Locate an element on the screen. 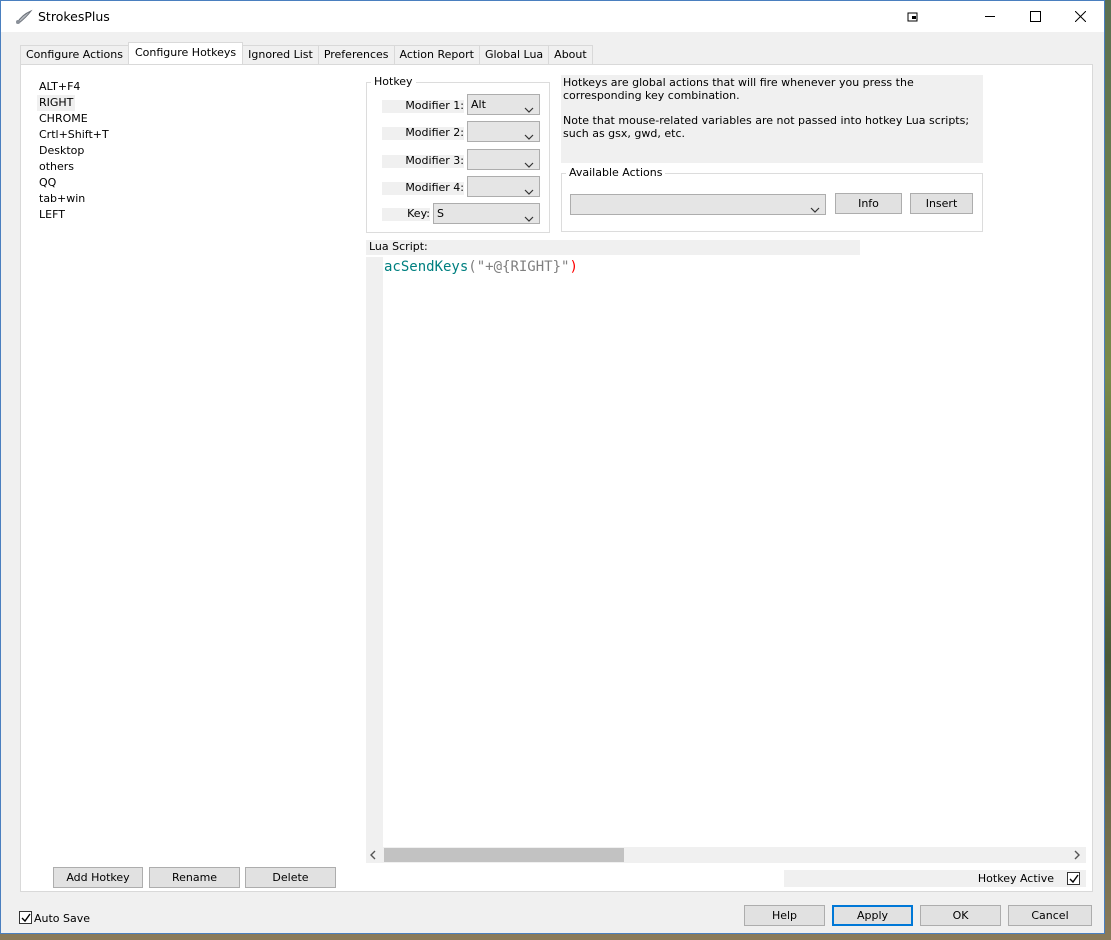  key-select: S is located at coordinates (486, 213).